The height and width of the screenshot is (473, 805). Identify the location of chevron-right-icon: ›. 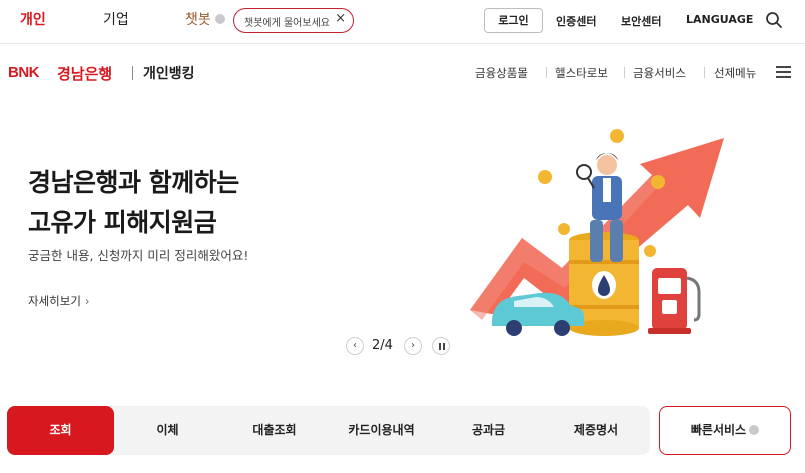
(87, 301).